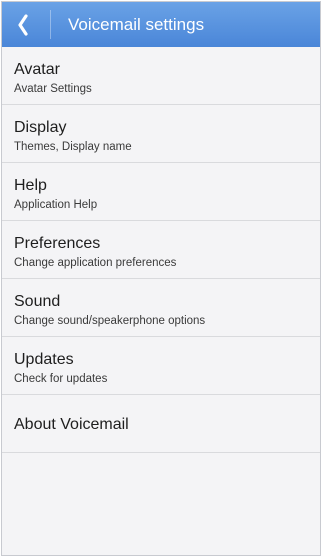  I want to click on settings-item-subtitle: Themes, Display name, so click(73, 147).